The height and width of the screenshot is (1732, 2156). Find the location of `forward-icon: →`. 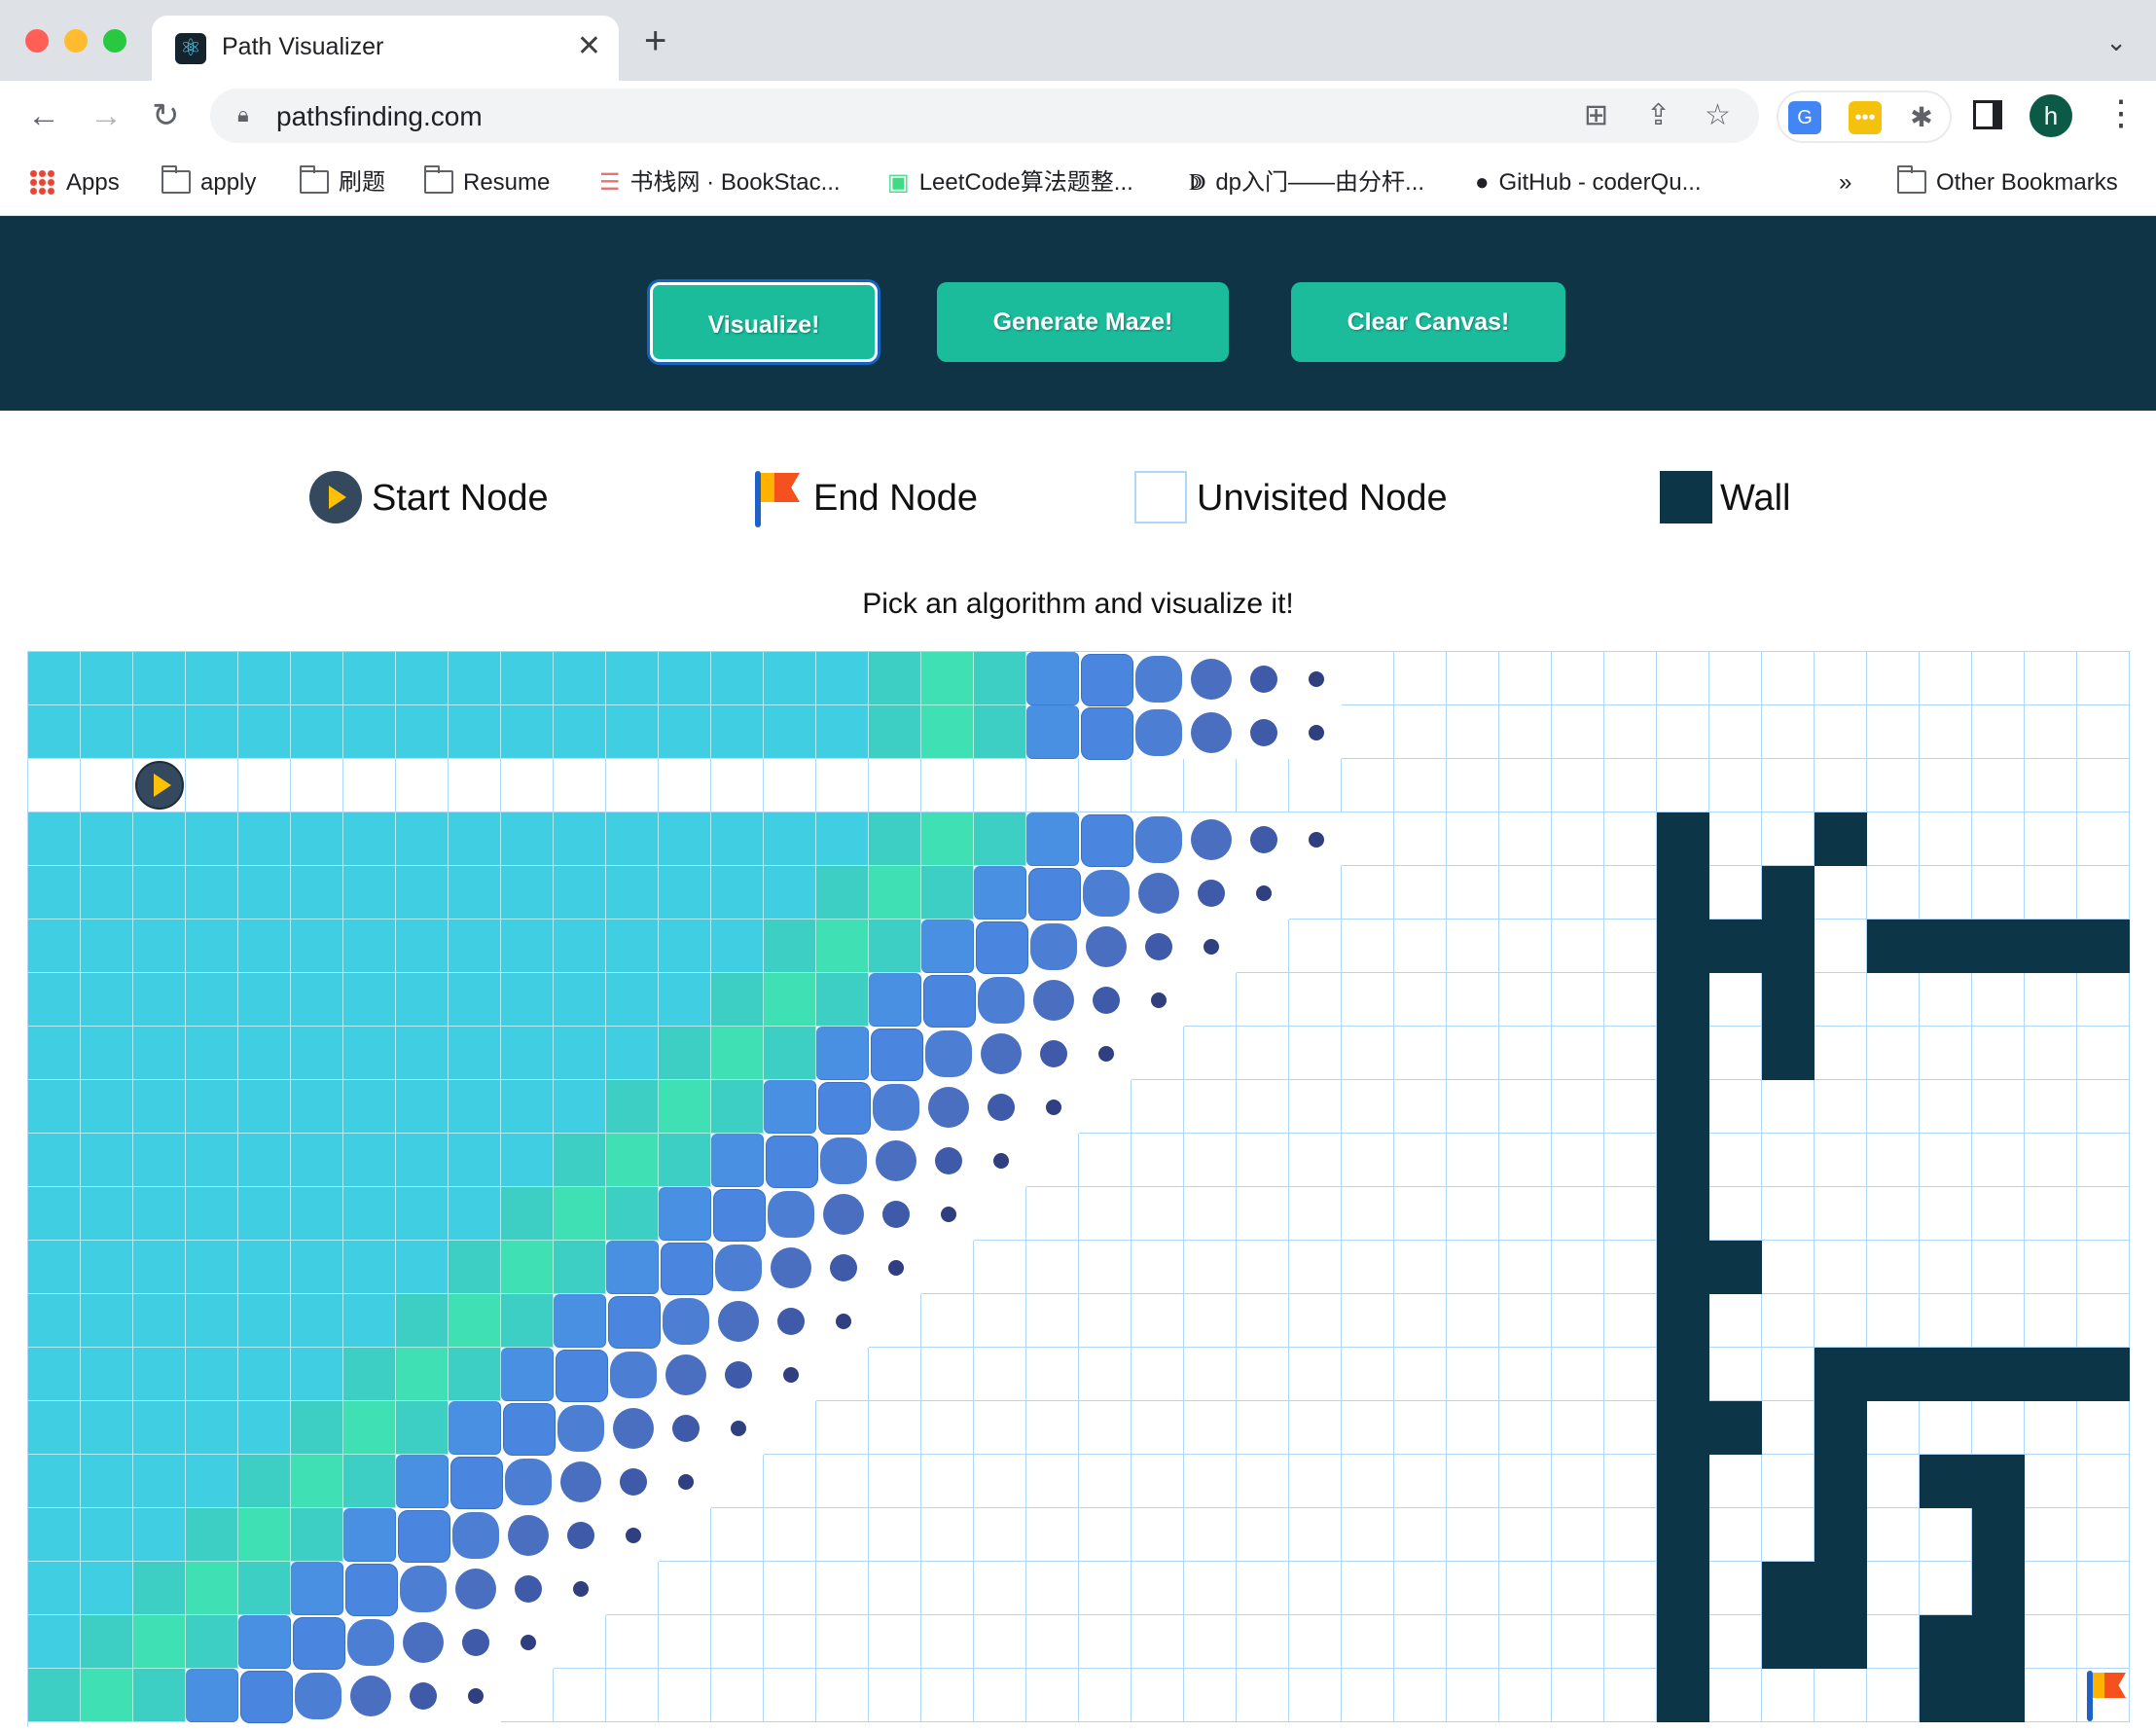

forward-icon: → is located at coordinates (106, 116).